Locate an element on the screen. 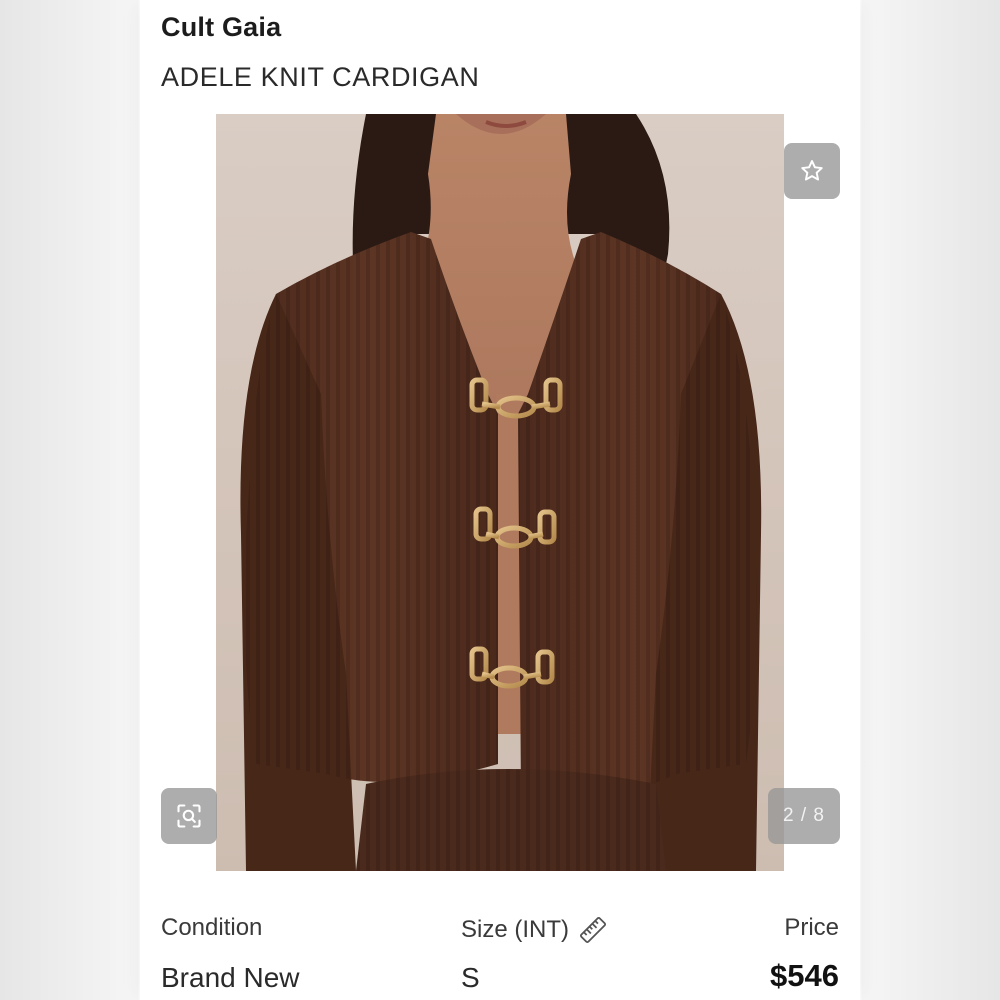  price-label: Price is located at coordinates (811, 927).